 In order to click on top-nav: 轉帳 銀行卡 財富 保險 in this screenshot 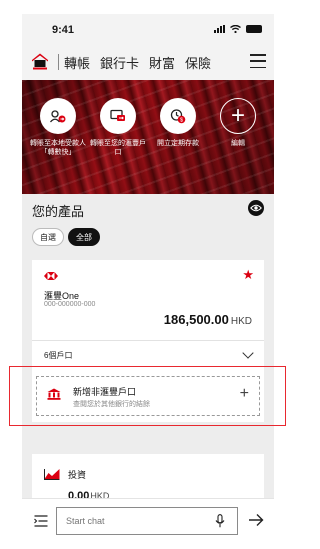, I will do `click(148, 62)`.